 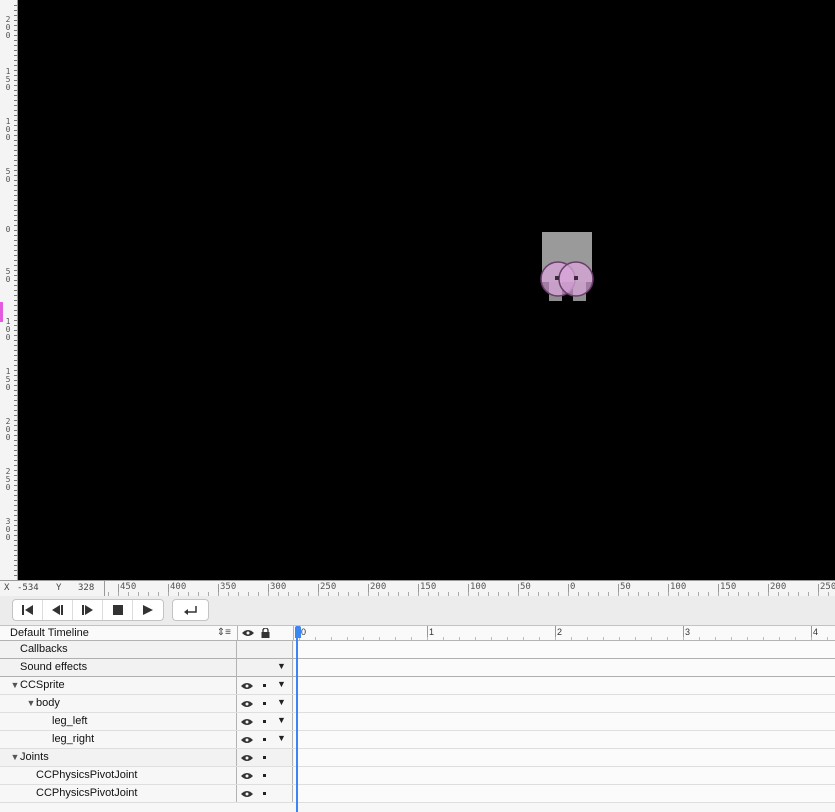 I want to click on playhead-handle, so click(x=298, y=632).